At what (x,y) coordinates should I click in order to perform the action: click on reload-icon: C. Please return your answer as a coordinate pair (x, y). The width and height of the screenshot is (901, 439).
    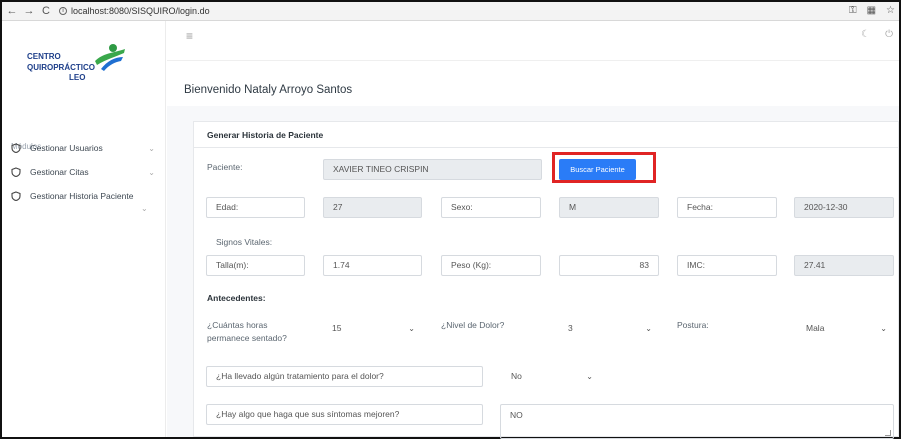
    Looking at the image, I should click on (46, 11).